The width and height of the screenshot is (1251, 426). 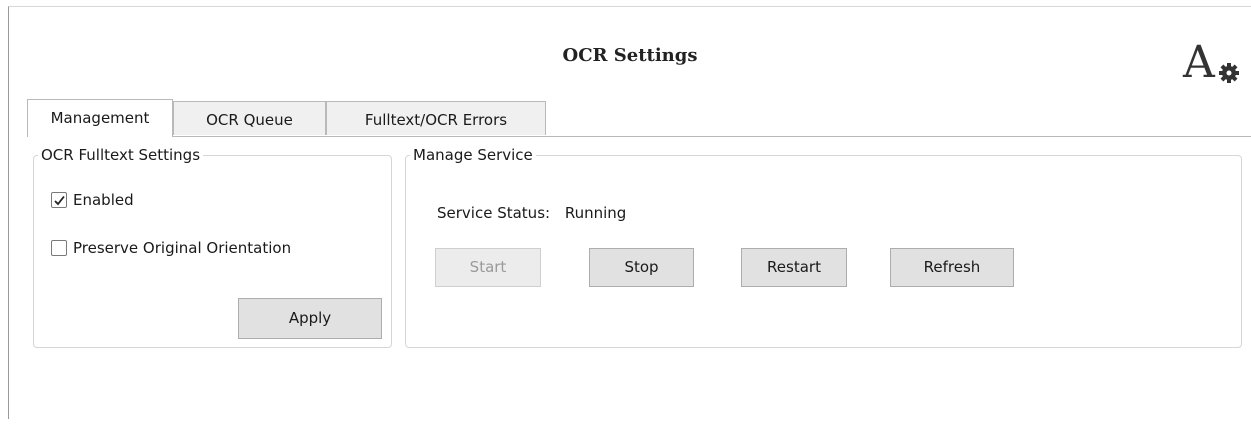 What do you see at coordinates (310, 318) in the screenshot?
I see `apply-button: Apply` at bounding box center [310, 318].